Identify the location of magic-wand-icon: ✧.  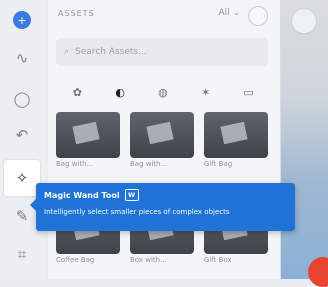
(22, 178).